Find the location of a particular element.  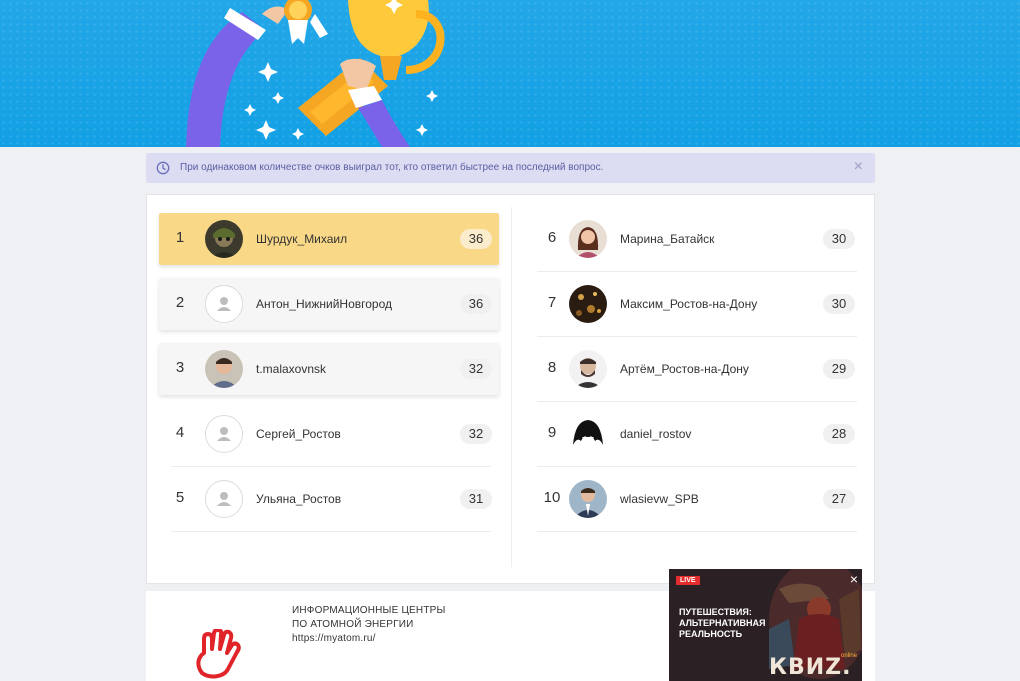

trophy-illustration is located at coordinates (315, 73).